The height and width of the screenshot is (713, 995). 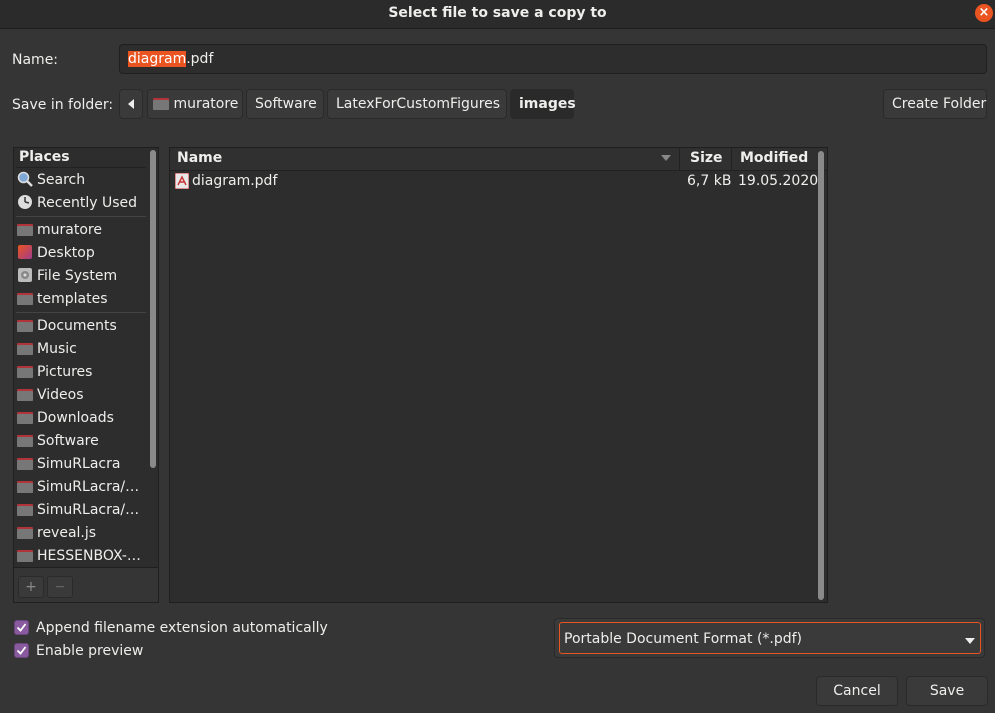 I want to click on append-extension-checkbox, so click(x=21, y=627).